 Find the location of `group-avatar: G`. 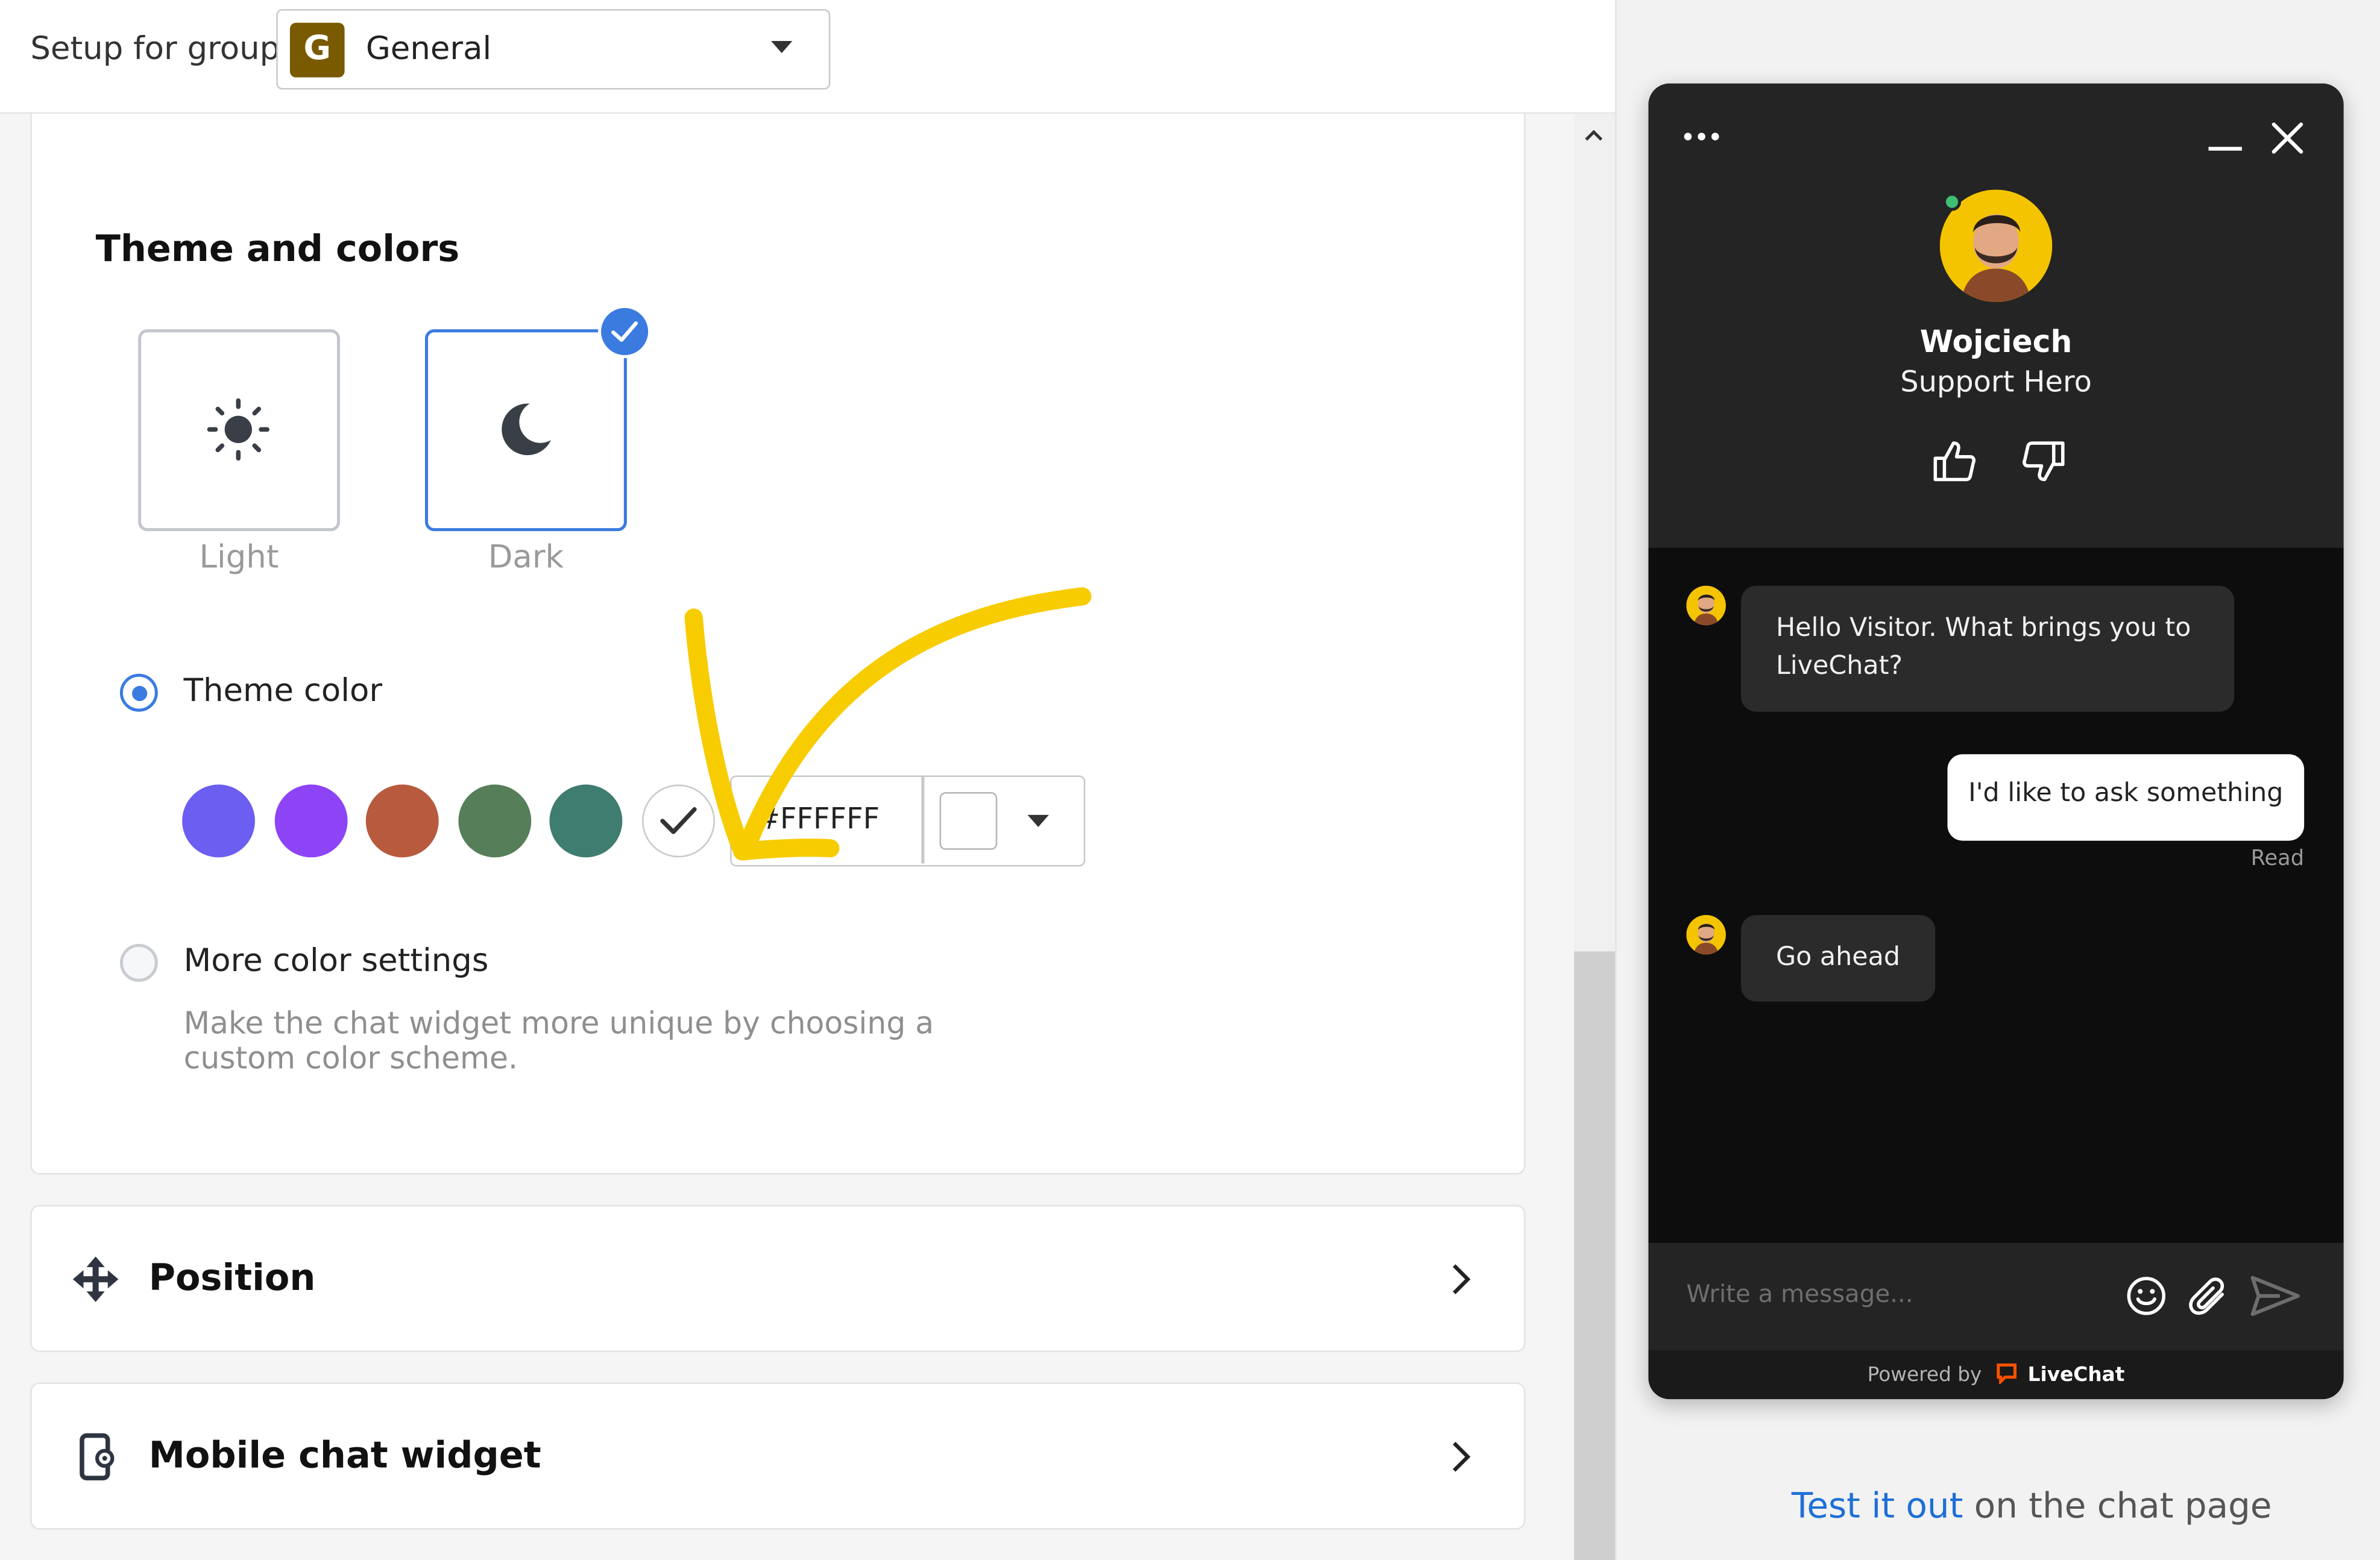

group-avatar: G is located at coordinates (317, 50).